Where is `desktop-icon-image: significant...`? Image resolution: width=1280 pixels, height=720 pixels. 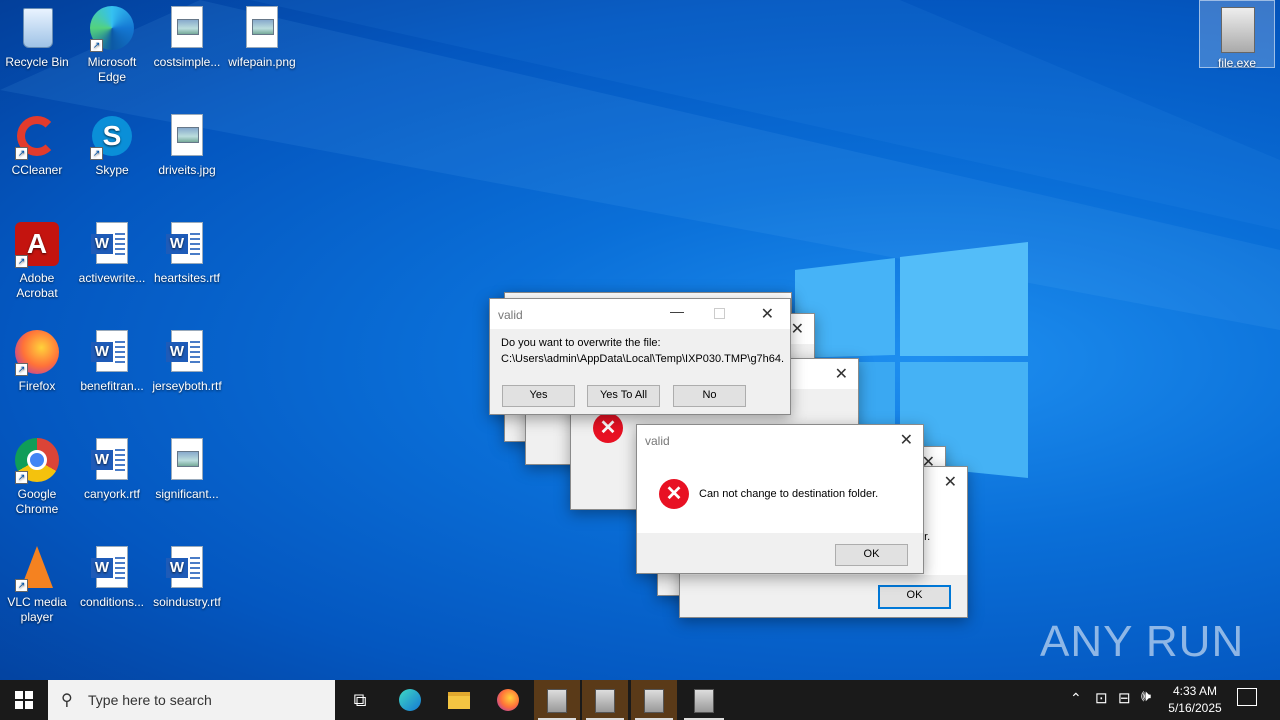 desktop-icon-image: significant... is located at coordinates (187, 467).